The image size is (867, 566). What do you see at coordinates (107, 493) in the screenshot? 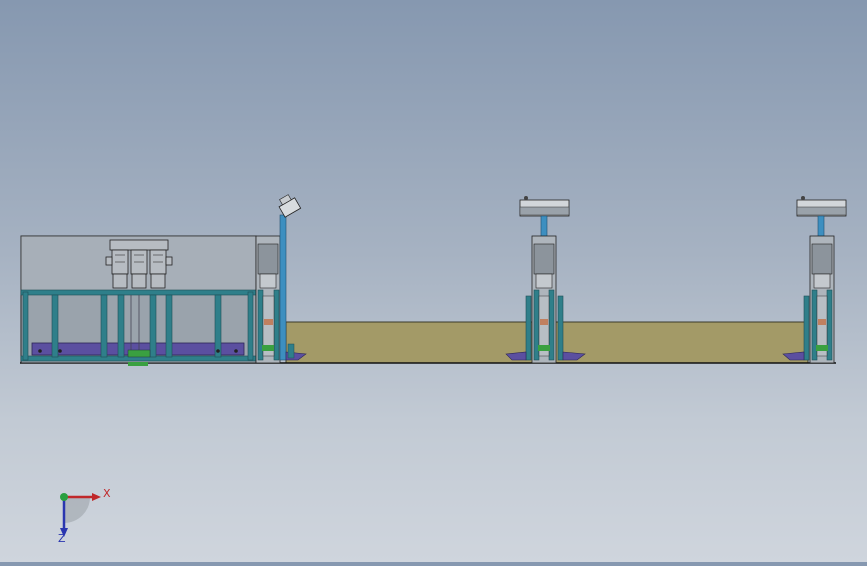
I see `x-axis-label: X` at bounding box center [107, 493].